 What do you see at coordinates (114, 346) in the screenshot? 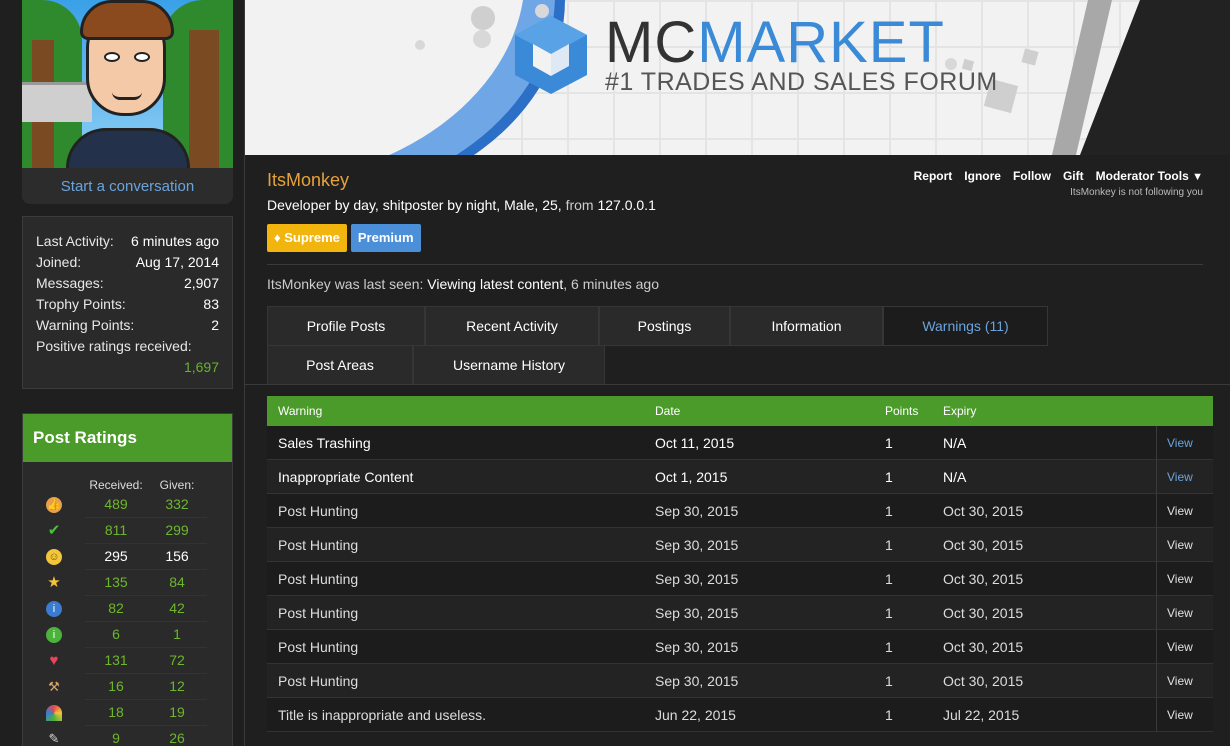
I see `stat-positive-label: Positive ratings received:` at bounding box center [114, 346].